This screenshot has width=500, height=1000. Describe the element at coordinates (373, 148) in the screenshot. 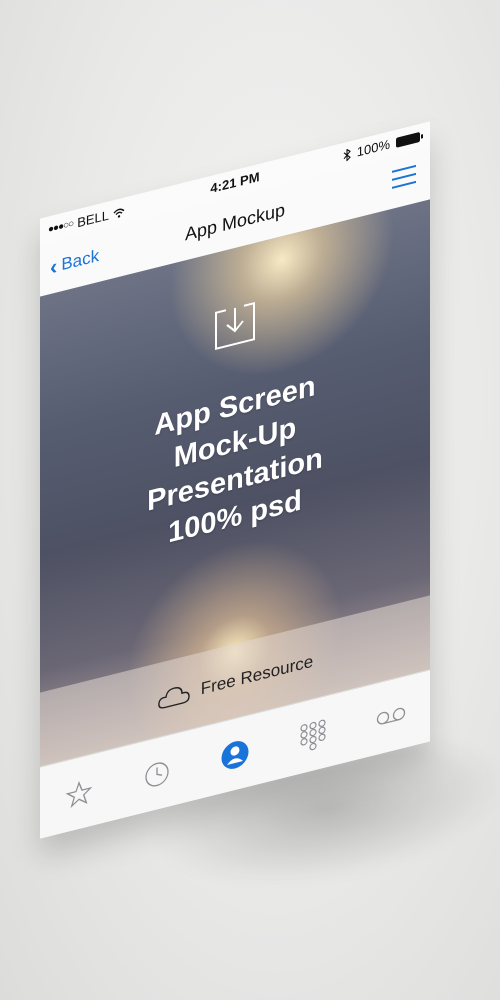

I see `battery-percent: 100%` at that location.